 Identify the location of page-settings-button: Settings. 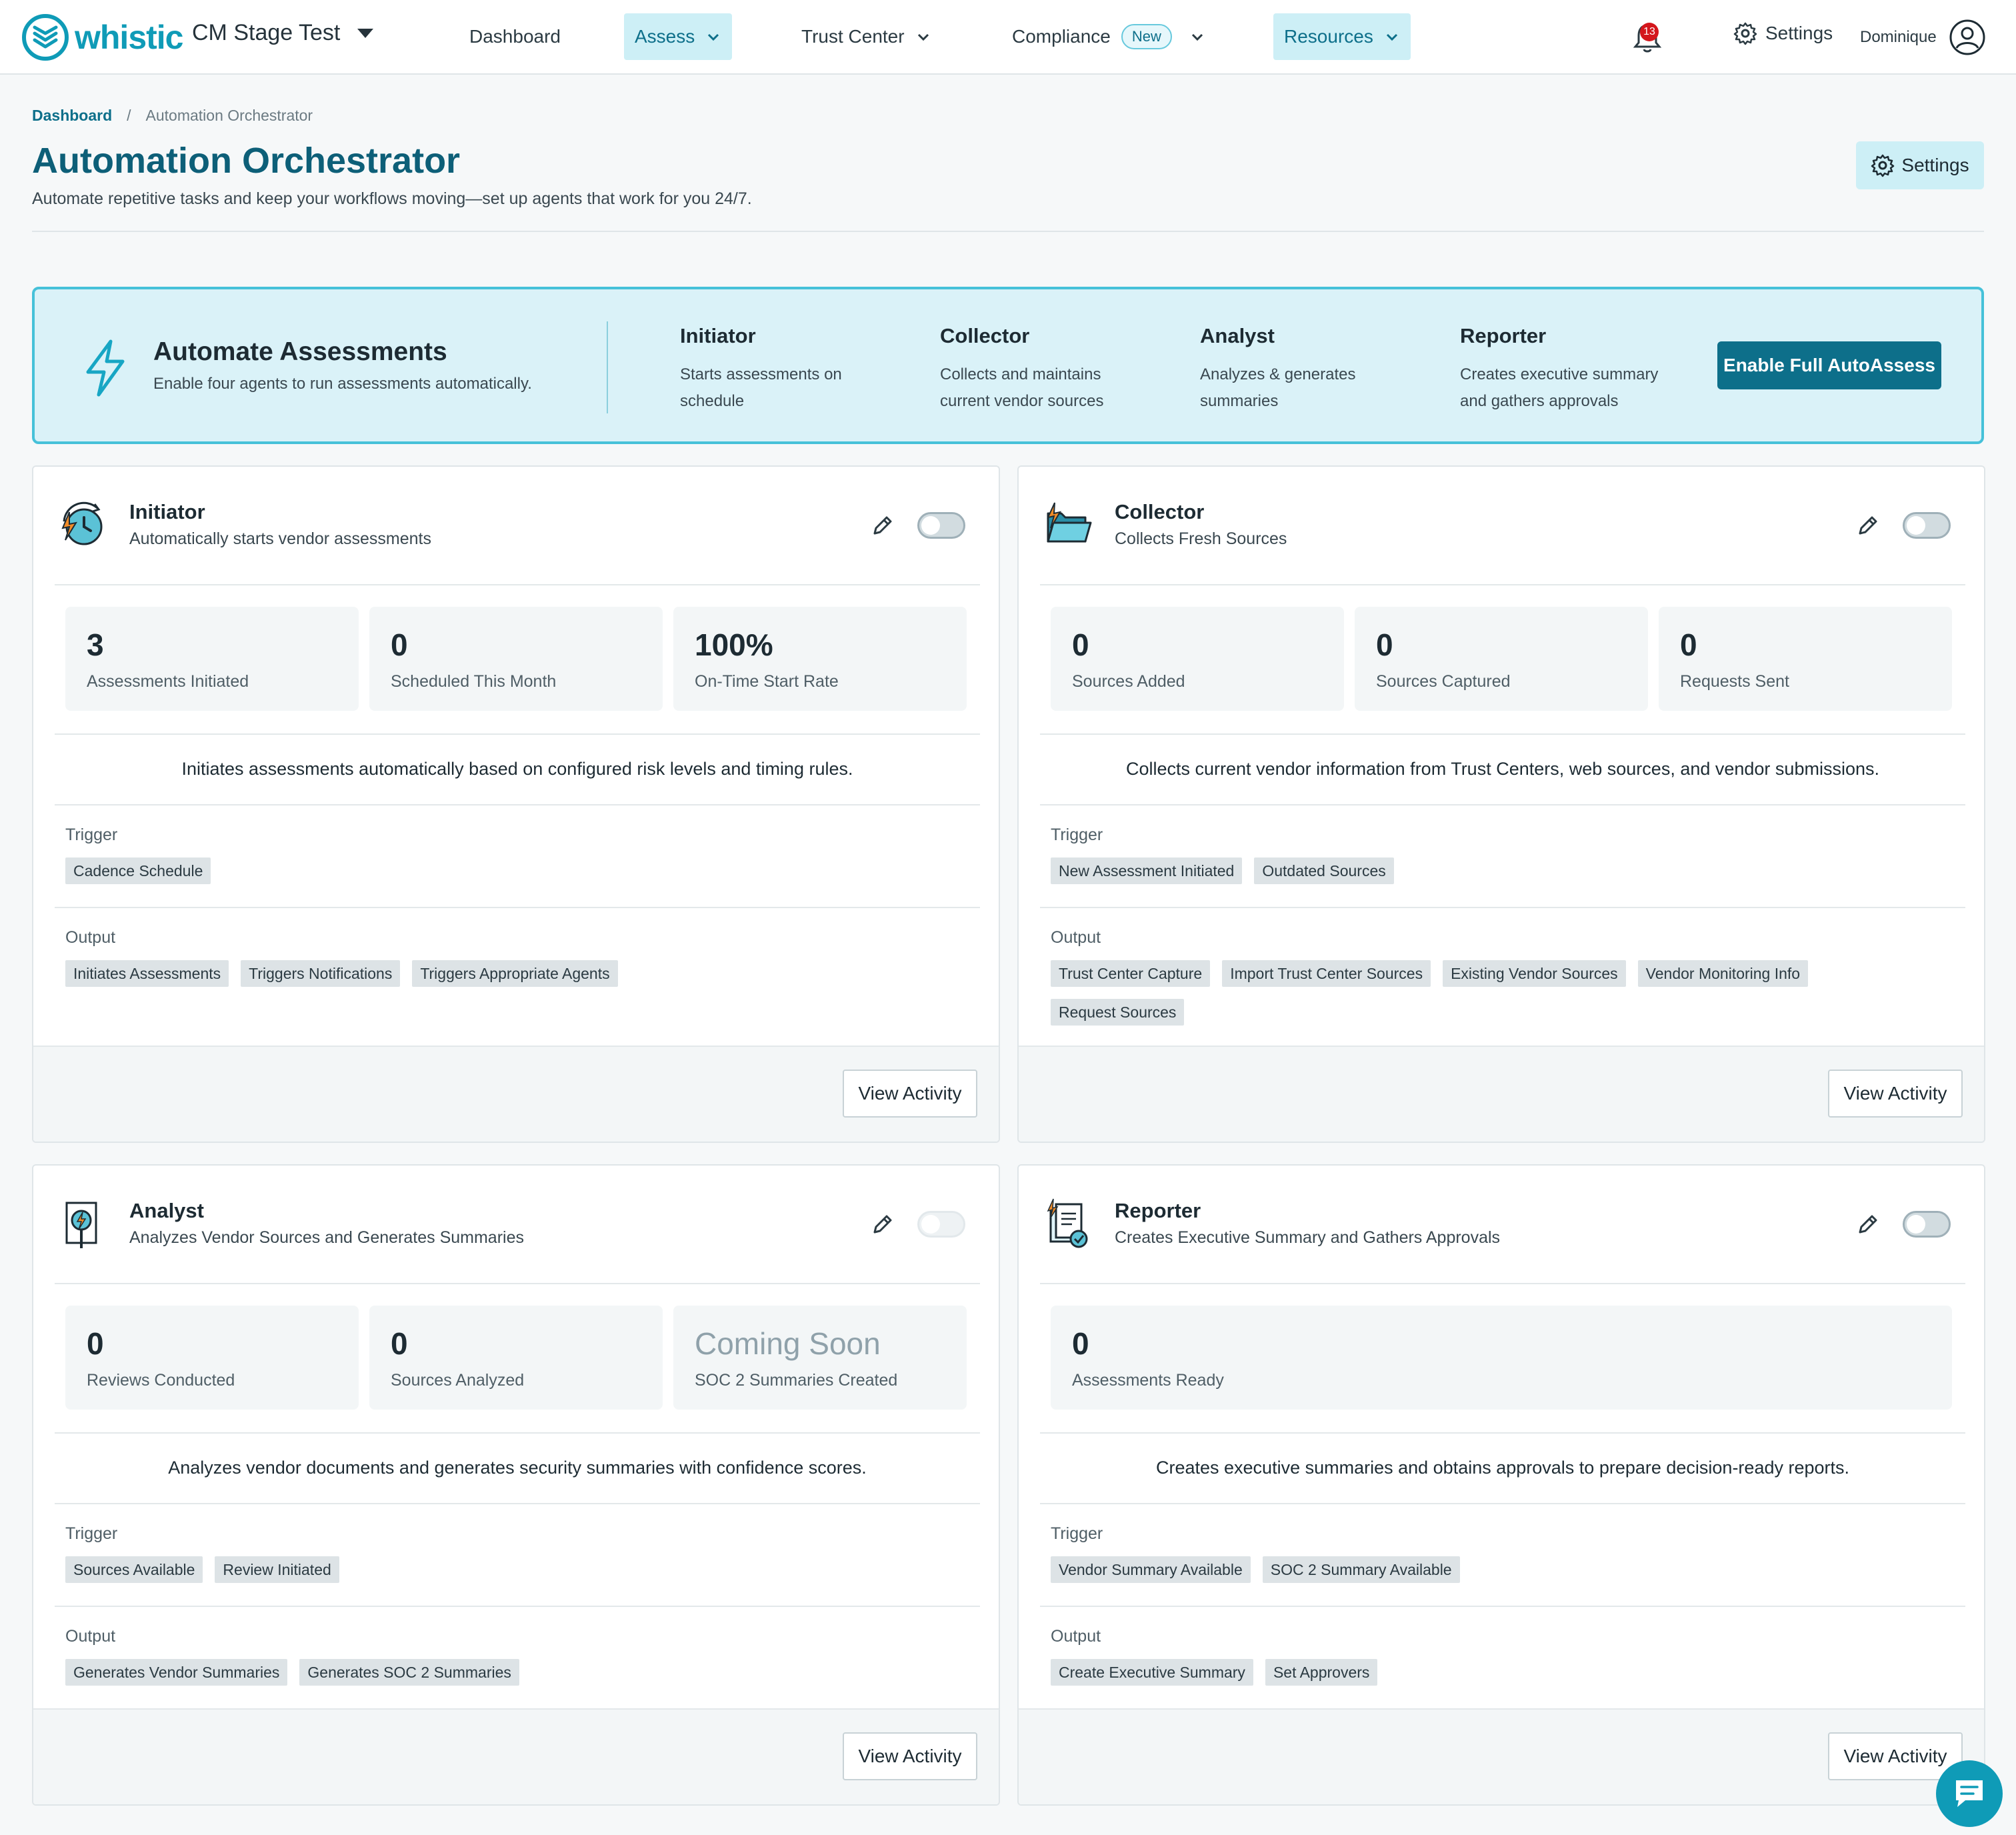
(1920, 165).